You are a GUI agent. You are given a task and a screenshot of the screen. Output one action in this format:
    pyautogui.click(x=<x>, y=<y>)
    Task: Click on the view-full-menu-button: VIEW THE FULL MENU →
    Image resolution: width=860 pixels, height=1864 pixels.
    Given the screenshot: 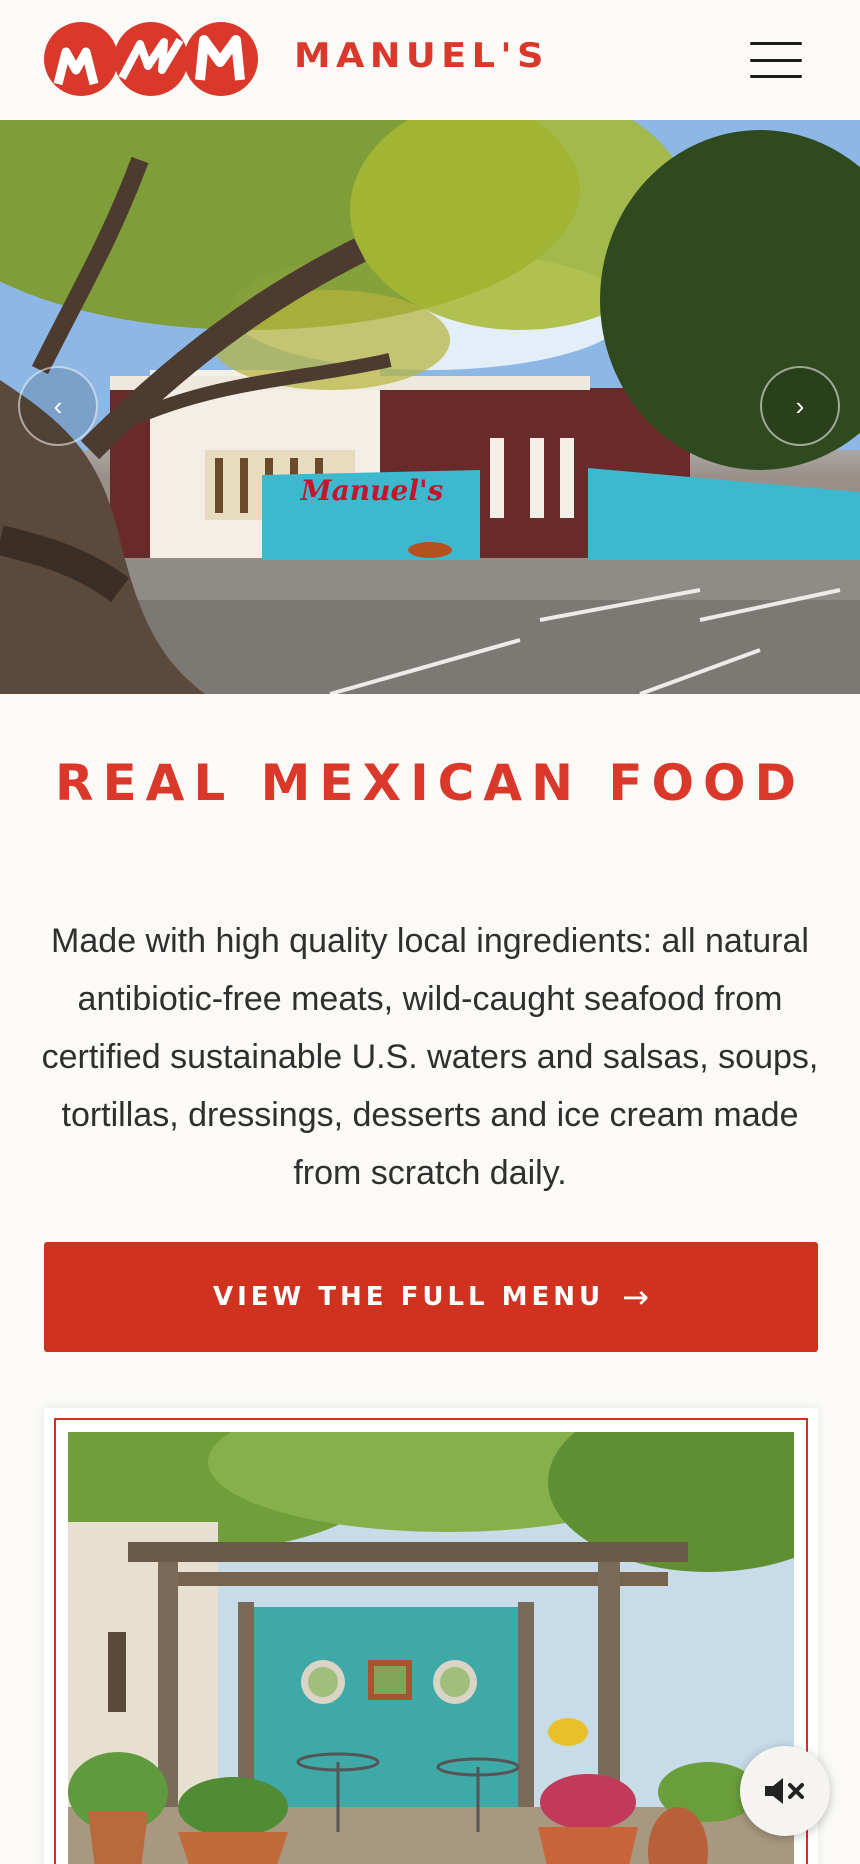 What is the action you would take?
    pyautogui.click(x=431, y=1297)
    